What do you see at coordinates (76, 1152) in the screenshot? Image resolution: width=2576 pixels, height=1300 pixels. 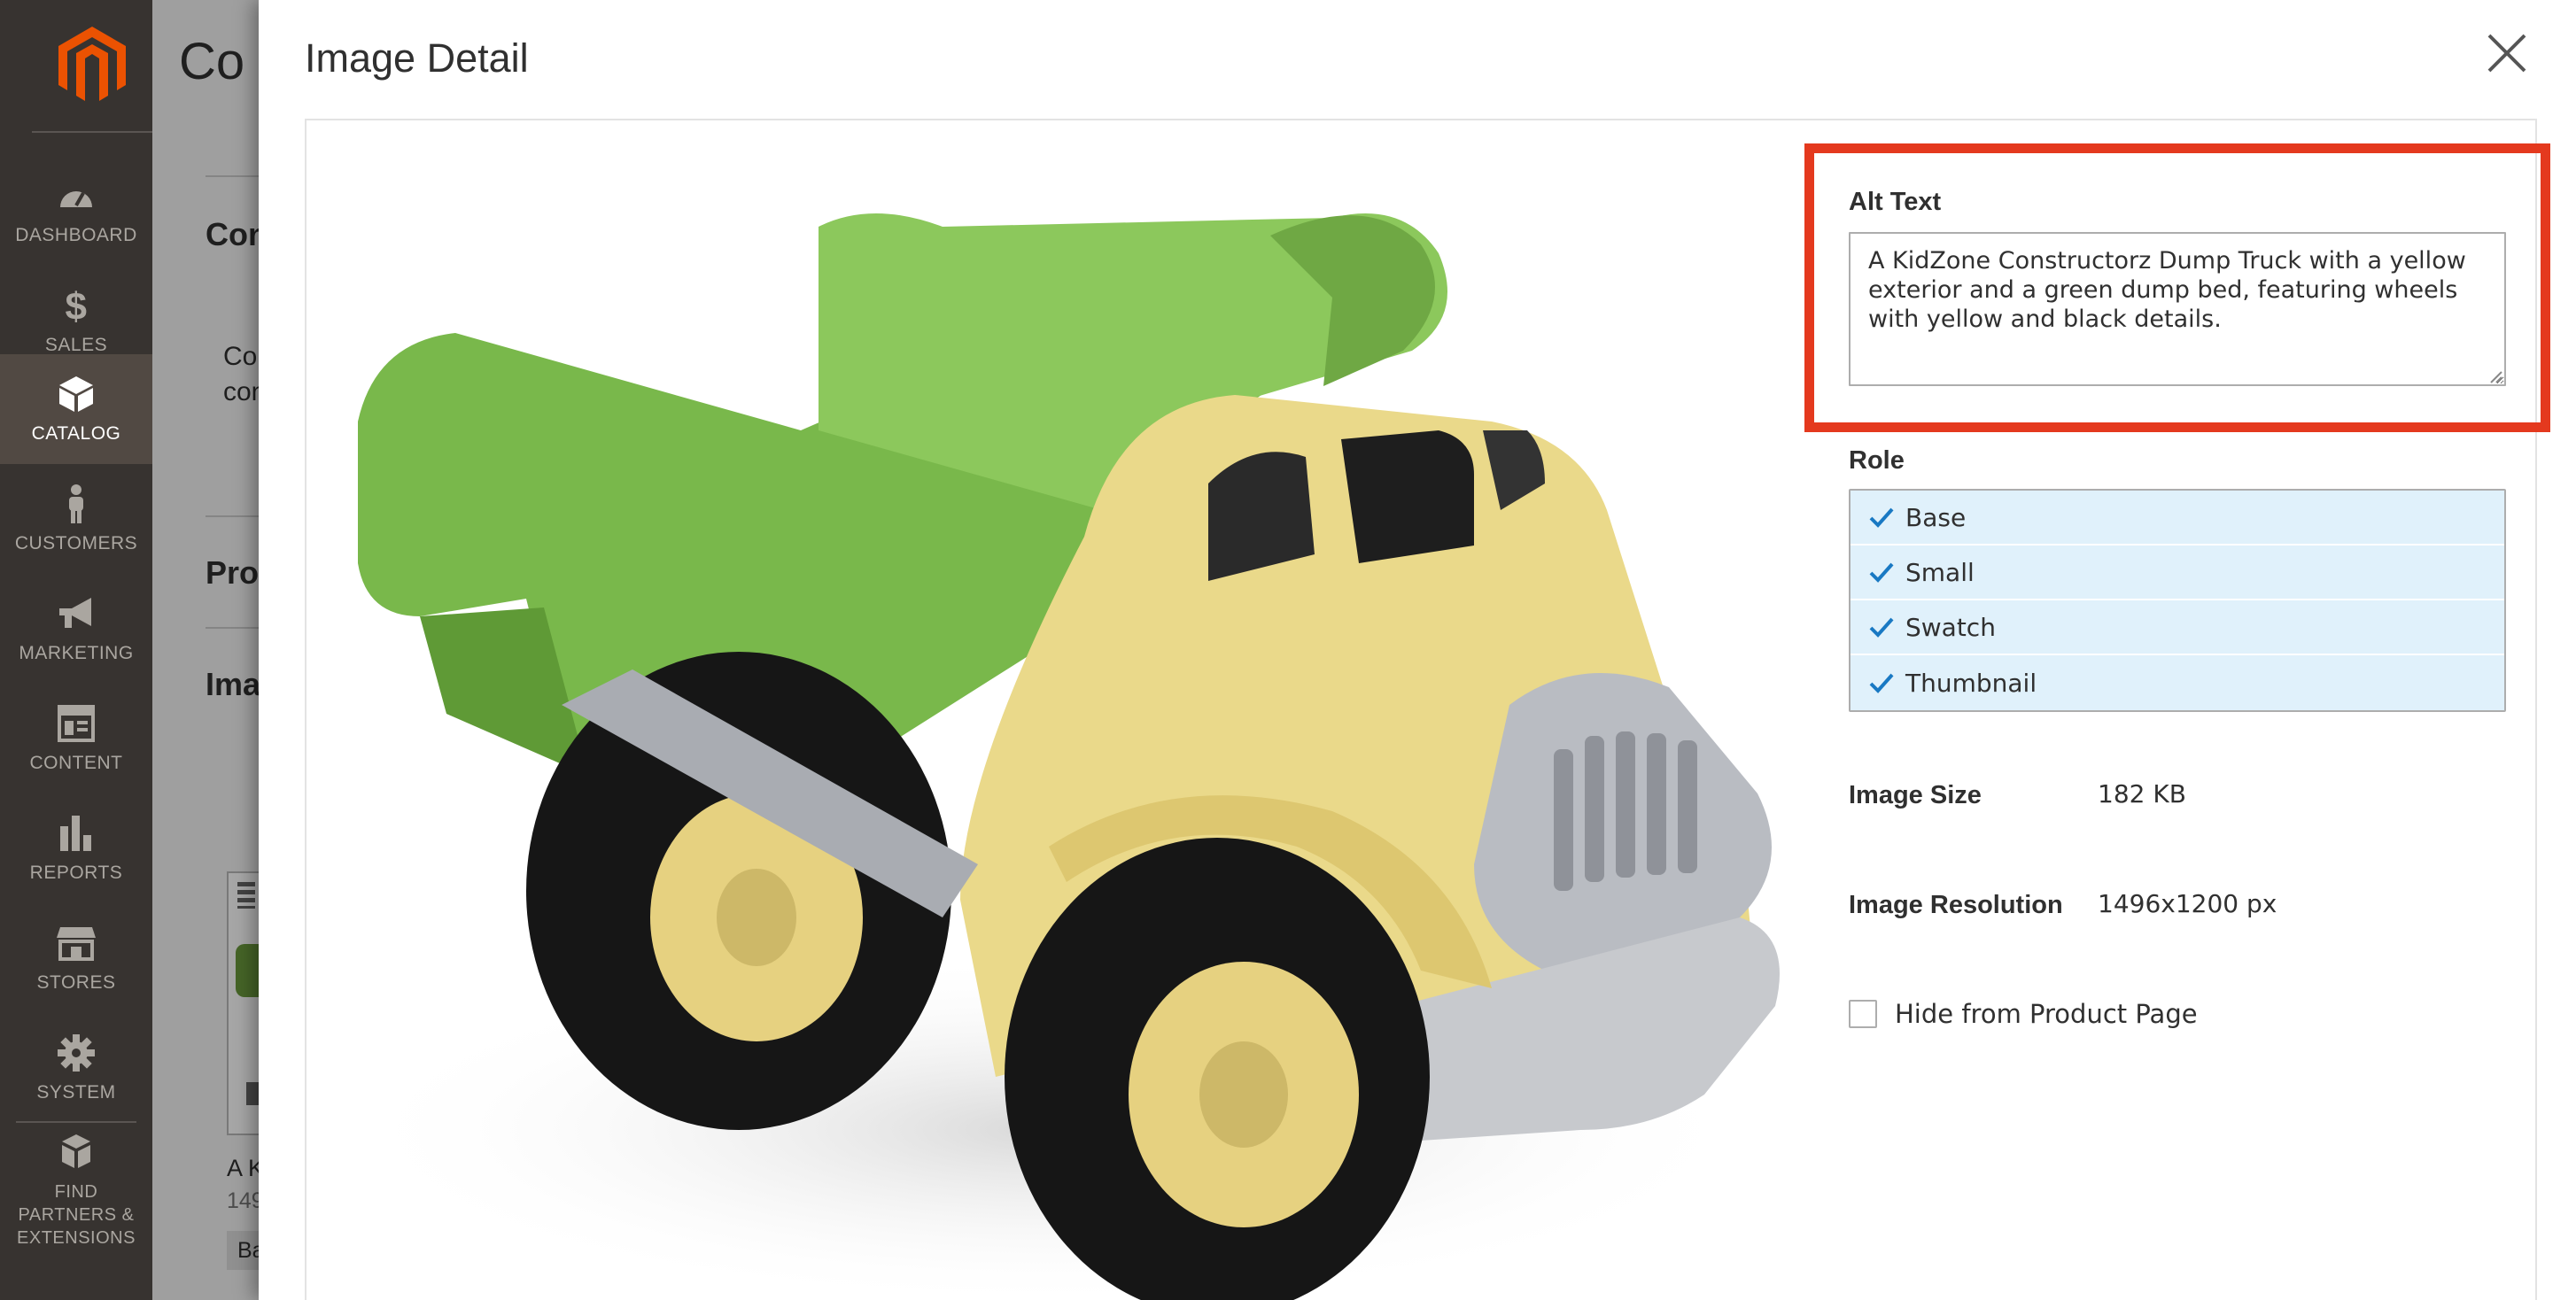 I see `cubes-icon` at bounding box center [76, 1152].